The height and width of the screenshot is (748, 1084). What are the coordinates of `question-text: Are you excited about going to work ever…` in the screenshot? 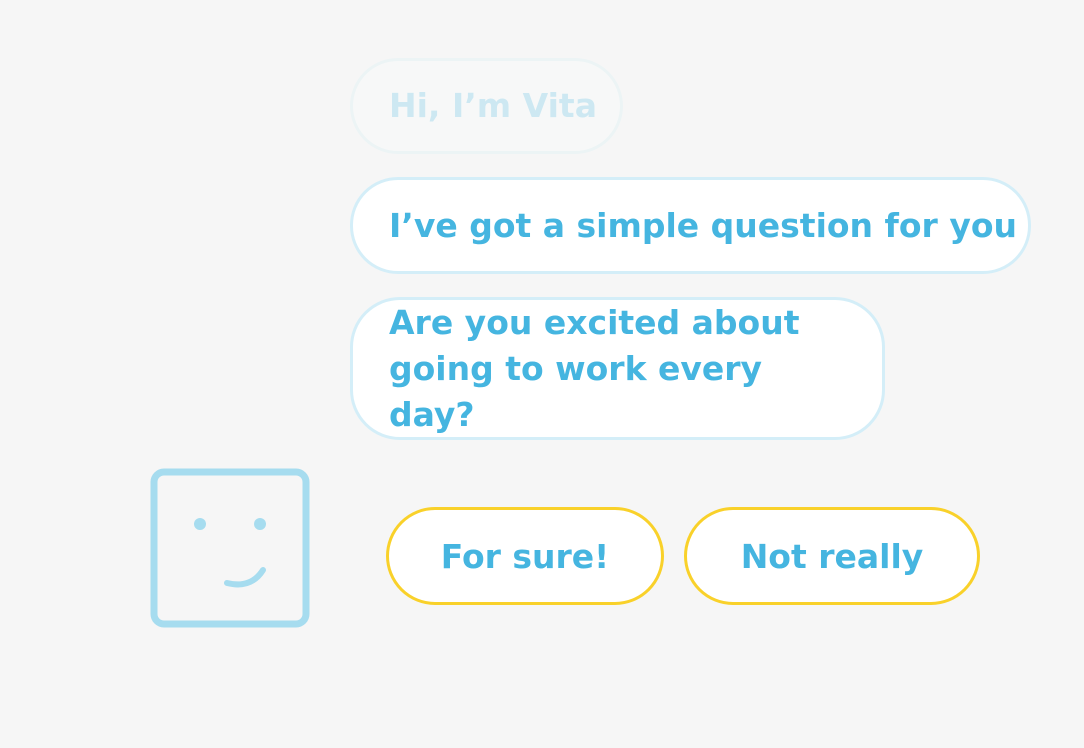 It's located at (617, 369).